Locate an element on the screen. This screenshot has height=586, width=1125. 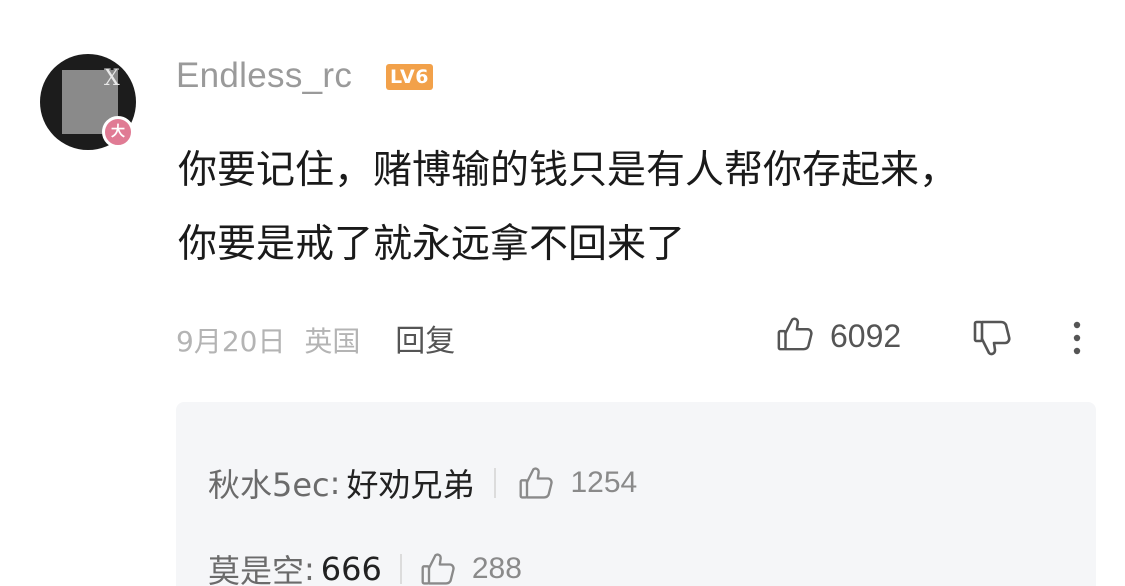
thumbs-down-icon is located at coordinates (992, 341).